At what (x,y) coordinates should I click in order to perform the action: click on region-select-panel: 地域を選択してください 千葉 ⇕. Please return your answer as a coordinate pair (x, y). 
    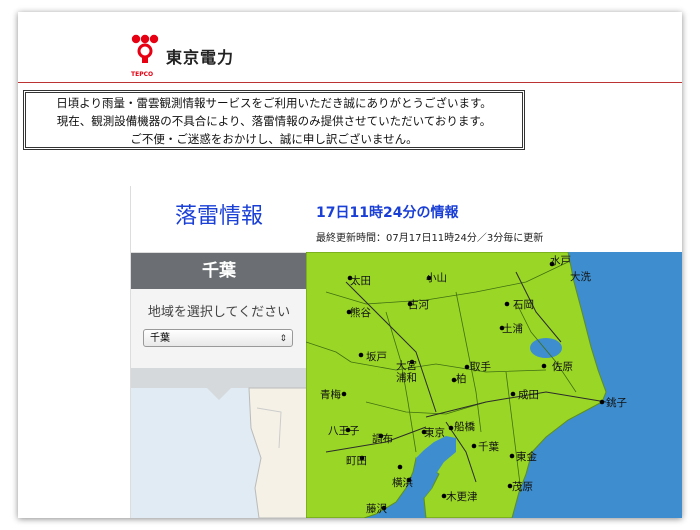
    Looking at the image, I should click on (219, 329).